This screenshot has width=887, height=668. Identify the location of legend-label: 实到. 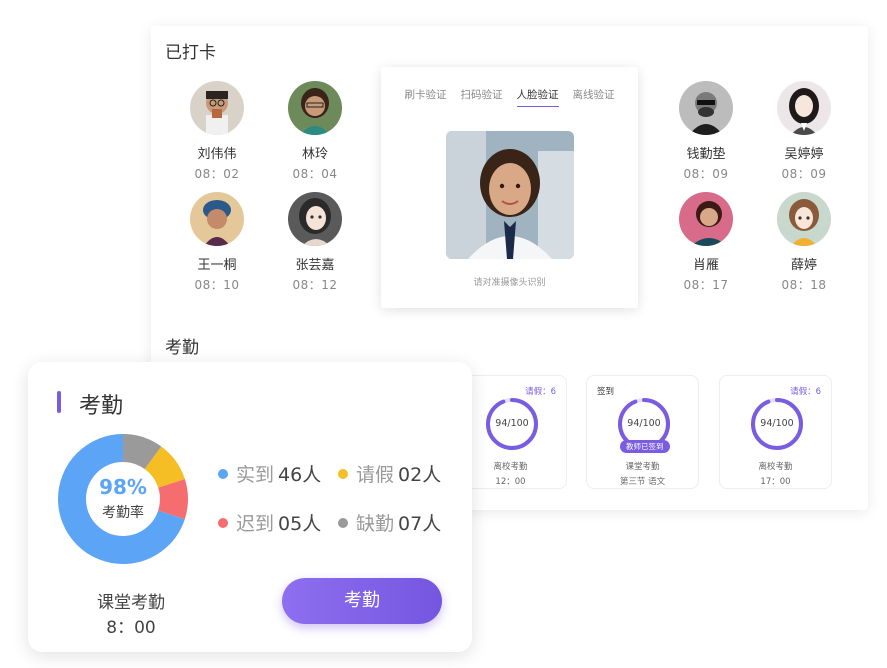
(255, 475).